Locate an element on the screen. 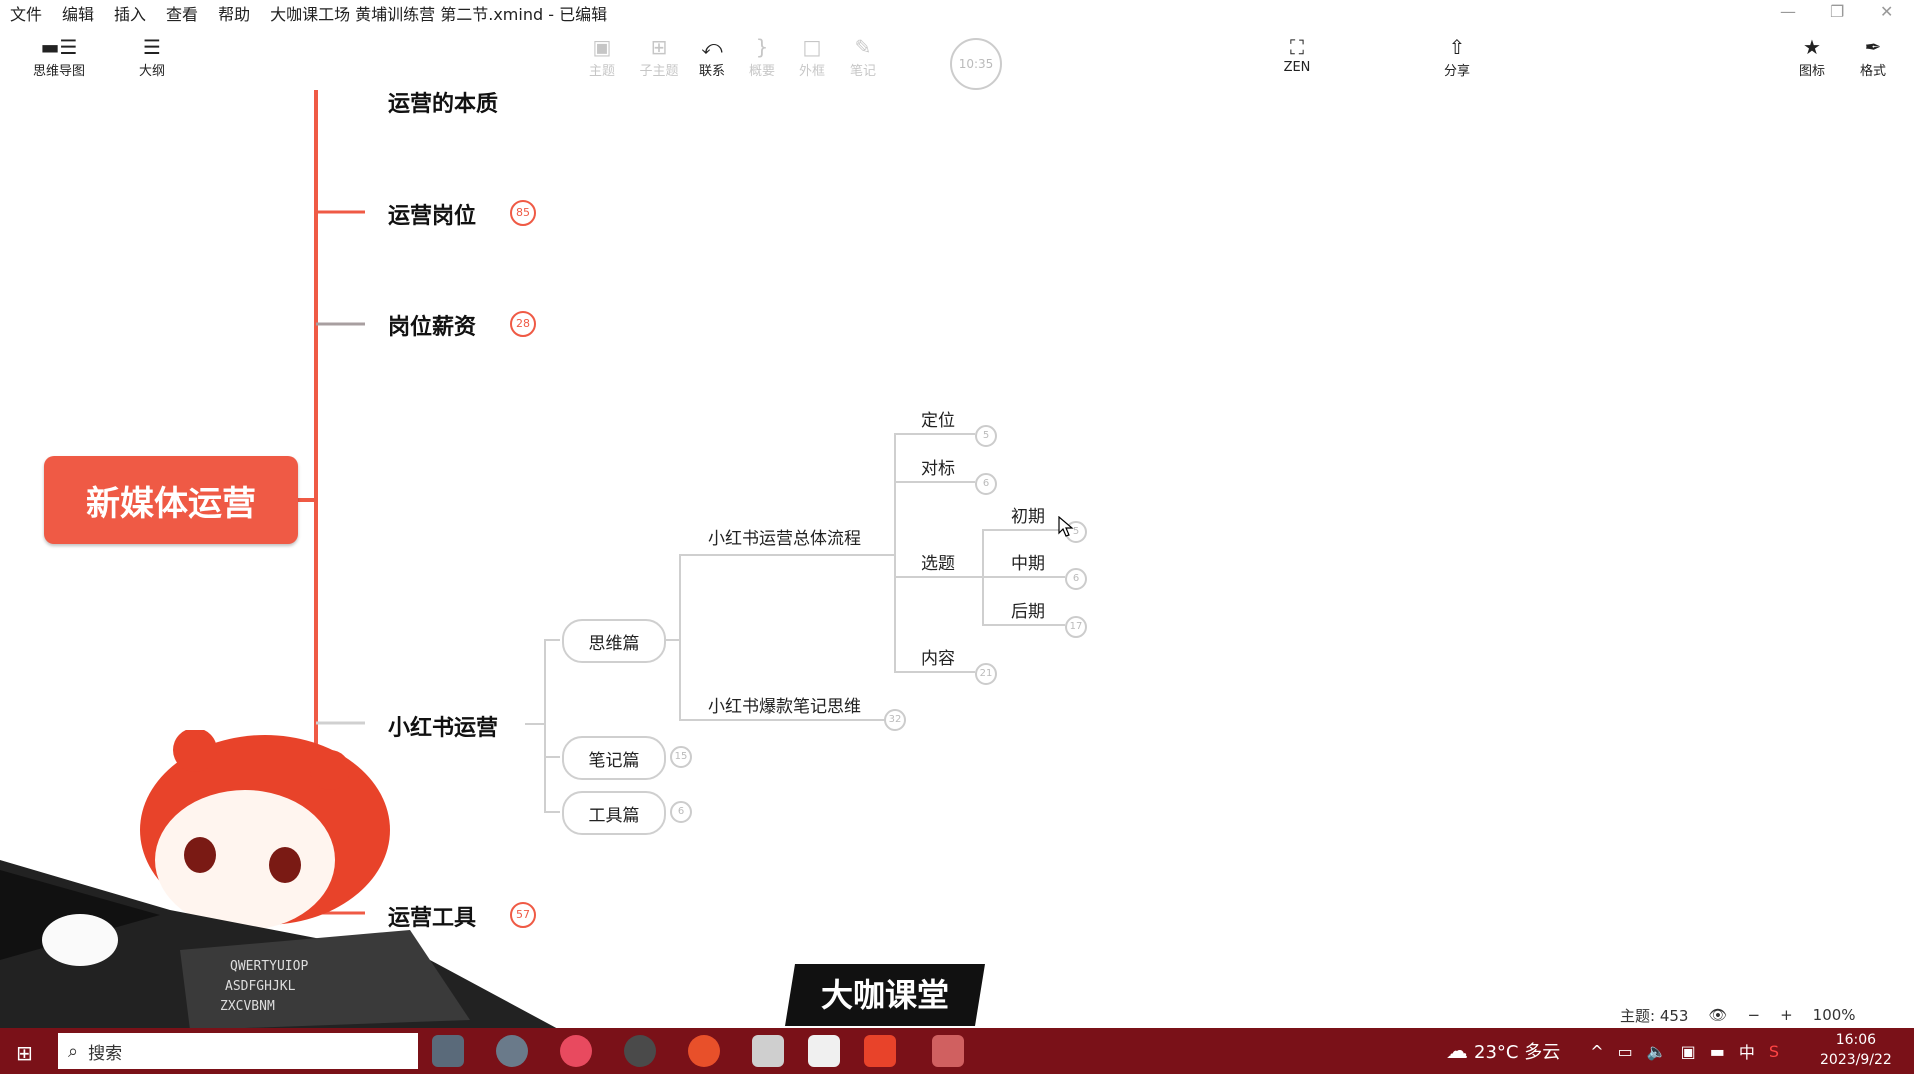 The height and width of the screenshot is (1074, 1914). search-placeholder: 搜索 is located at coordinates (105, 1053).